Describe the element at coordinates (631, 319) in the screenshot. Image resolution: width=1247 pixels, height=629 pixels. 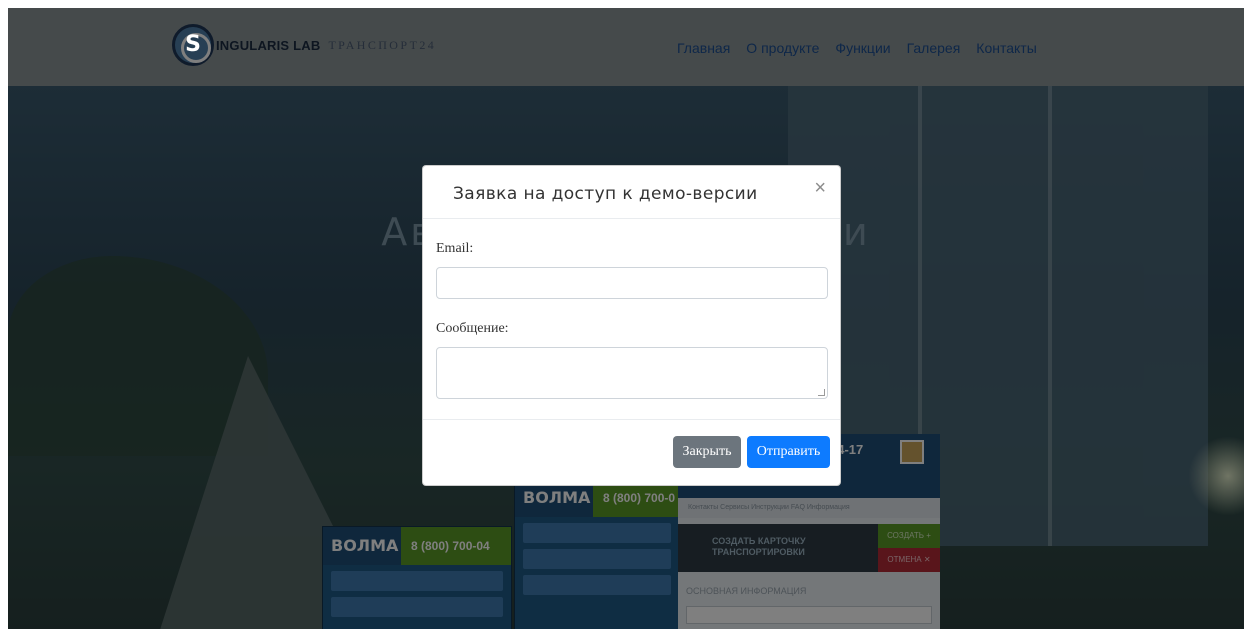
I see `modal-body: Email: Сообщение:` at that location.